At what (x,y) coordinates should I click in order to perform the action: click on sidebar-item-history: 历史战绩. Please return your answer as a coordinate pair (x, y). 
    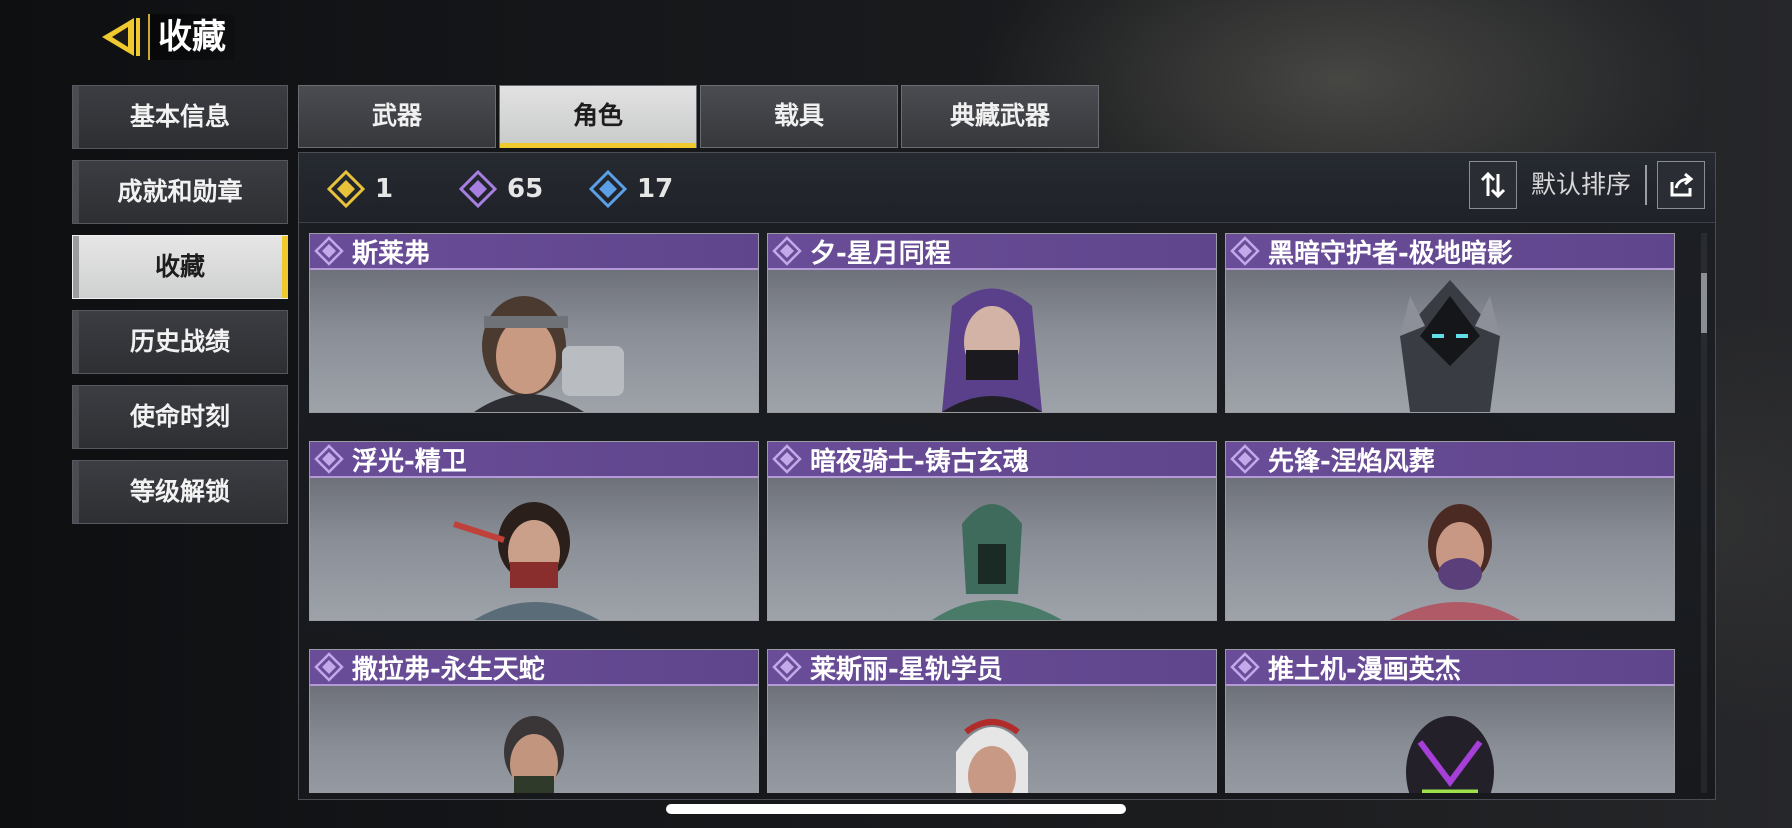
    Looking at the image, I should click on (180, 342).